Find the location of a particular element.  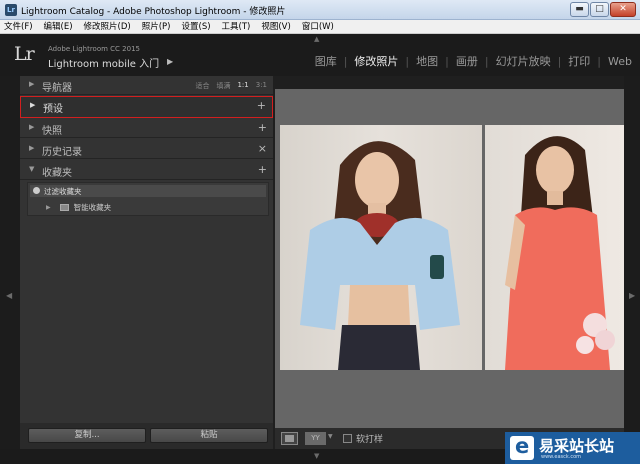

module-library: 图库 is located at coordinates (326, 61).